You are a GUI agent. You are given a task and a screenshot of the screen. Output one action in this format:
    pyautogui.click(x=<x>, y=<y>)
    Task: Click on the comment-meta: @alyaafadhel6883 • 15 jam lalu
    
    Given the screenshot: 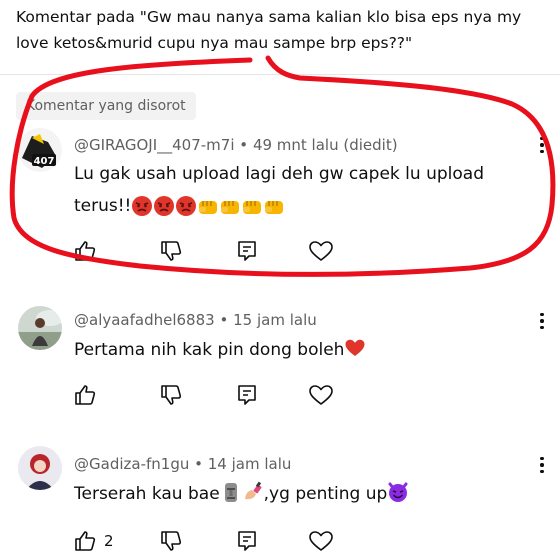 What is the action you would take?
    pyautogui.click(x=195, y=320)
    